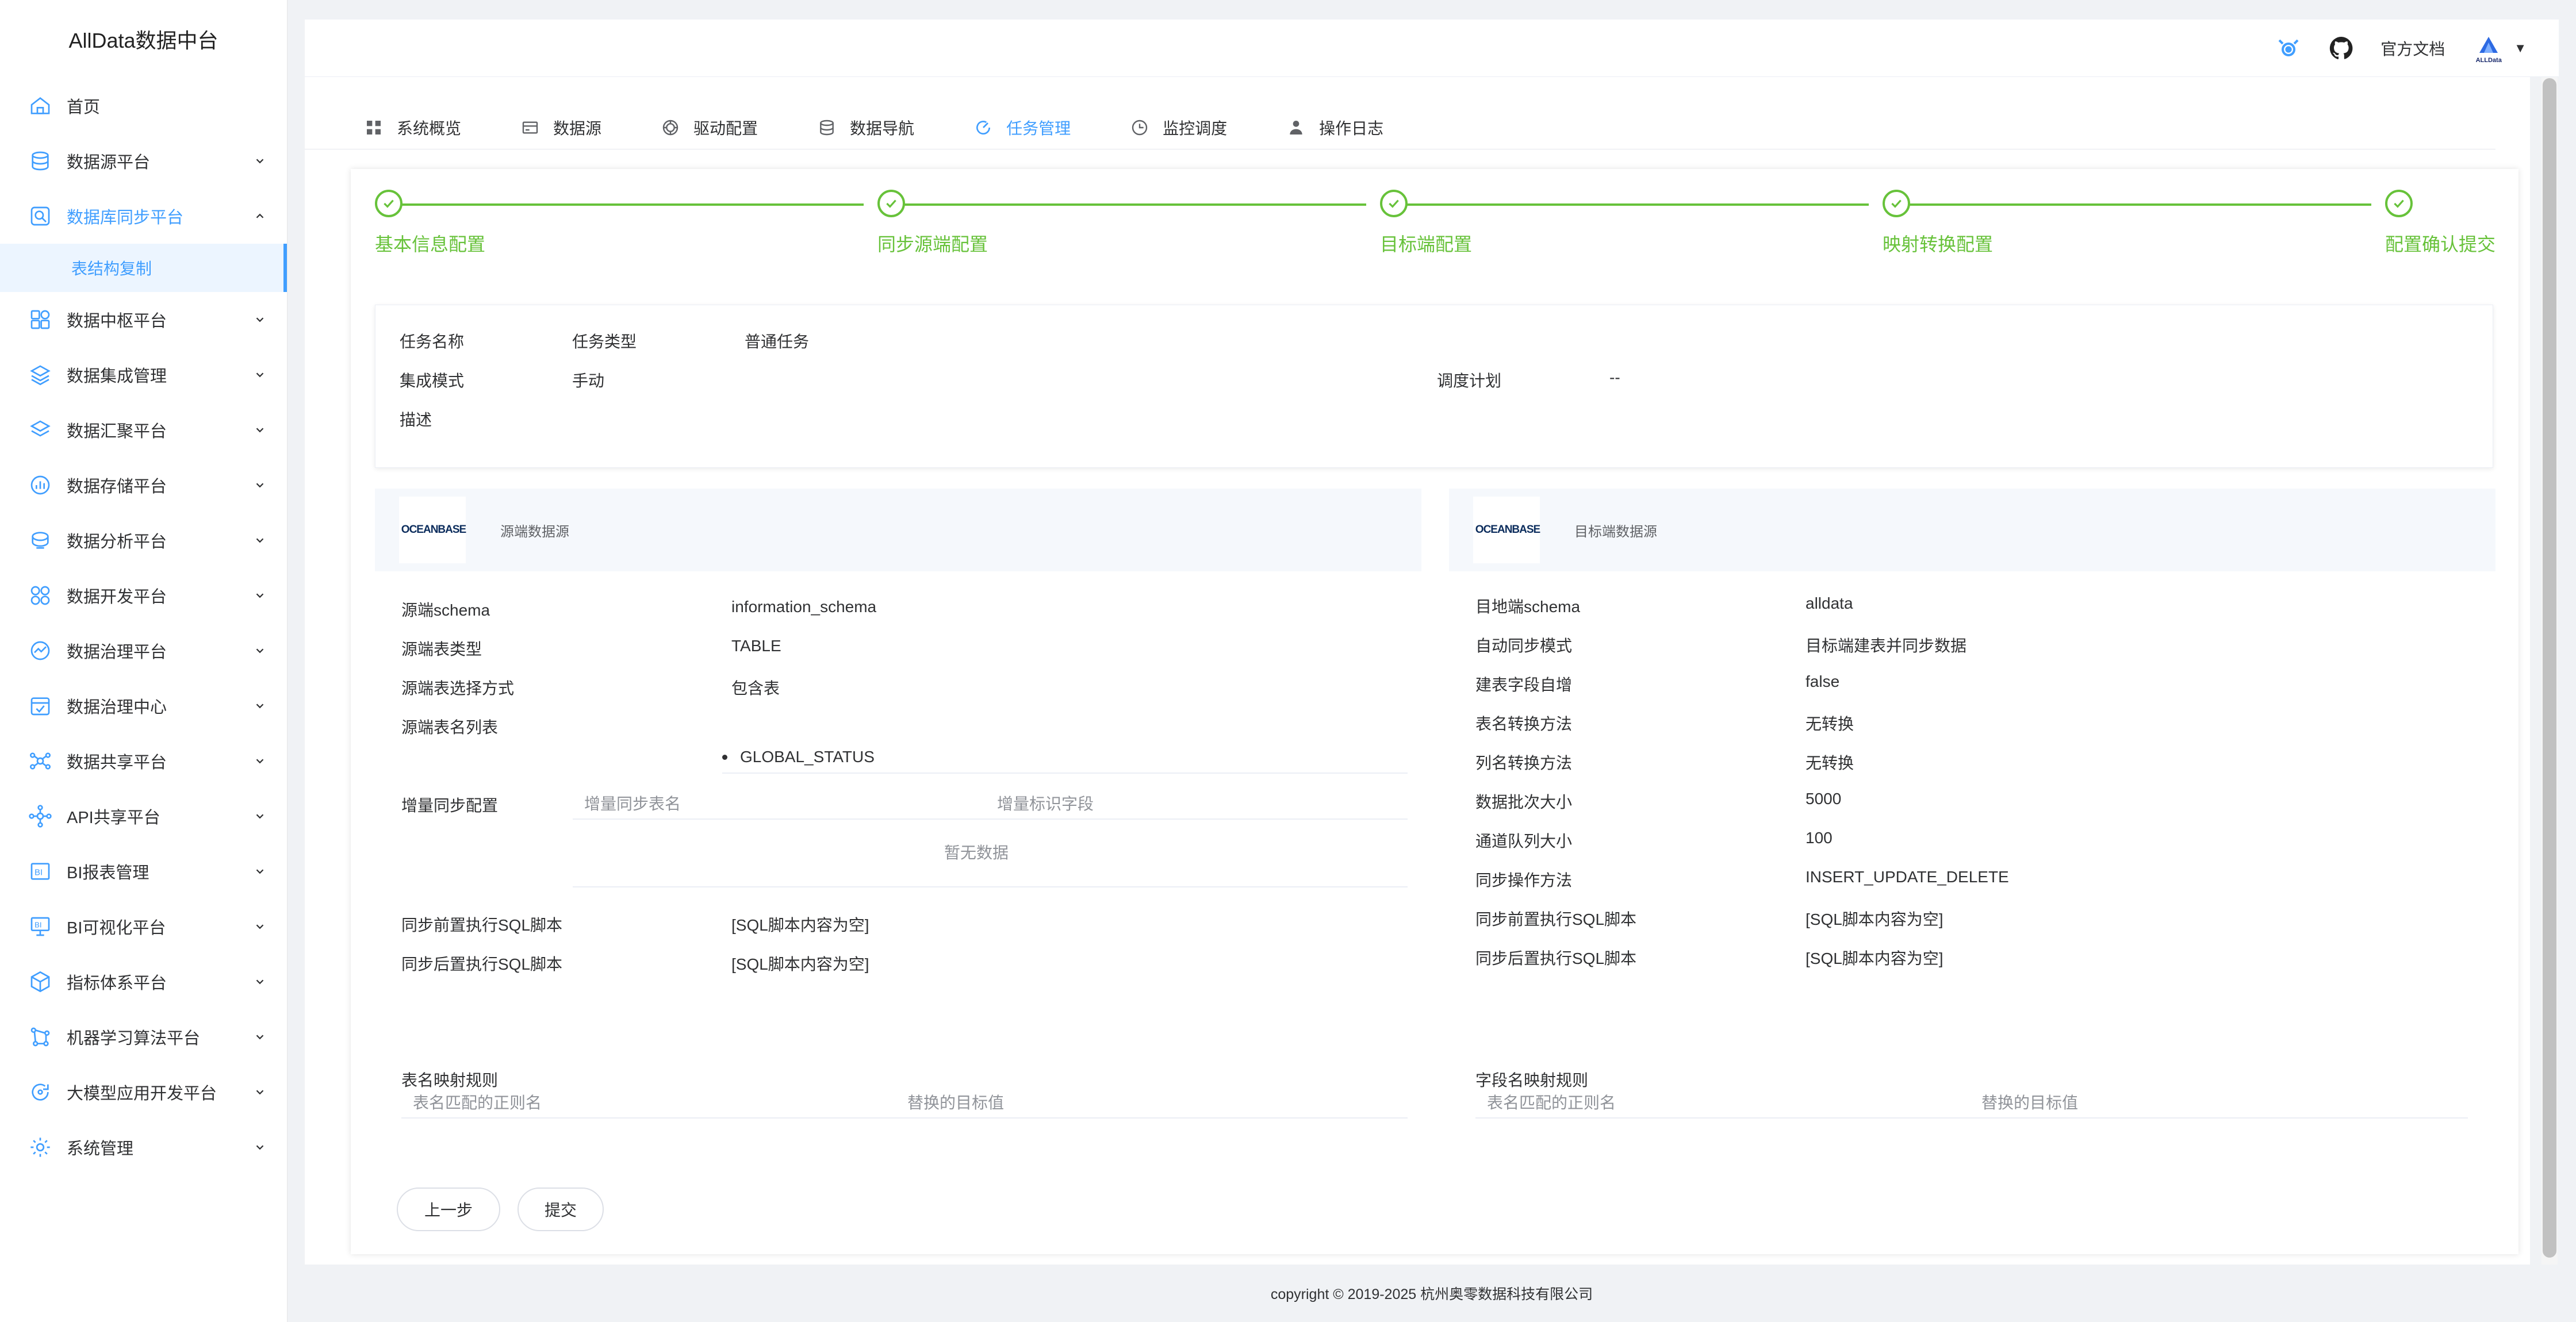 This screenshot has height=1322, width=2576. I want to click on target-ds-header: OCEANBASE 目标端数据源, so click(1972, 530).